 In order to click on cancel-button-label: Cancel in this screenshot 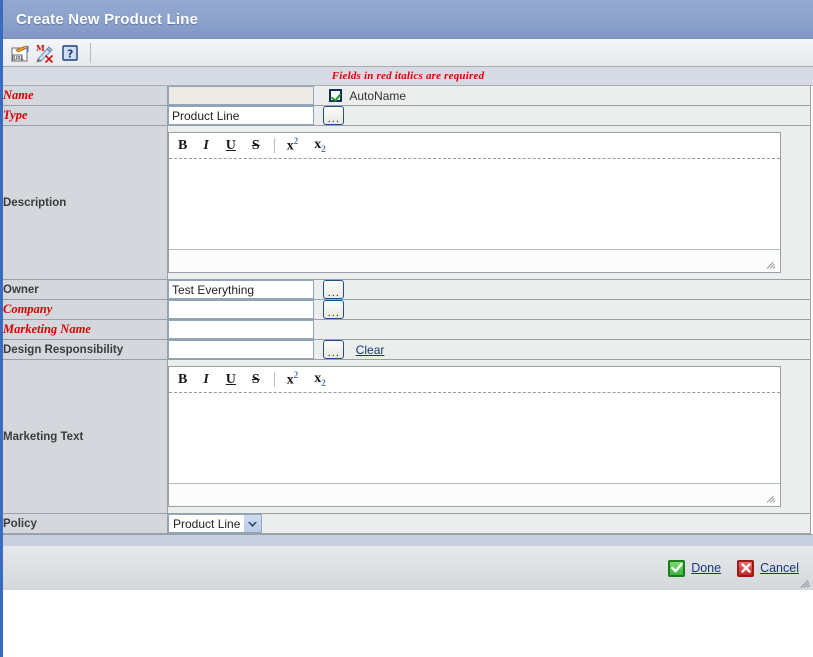, I will do `click(779, 568)`.